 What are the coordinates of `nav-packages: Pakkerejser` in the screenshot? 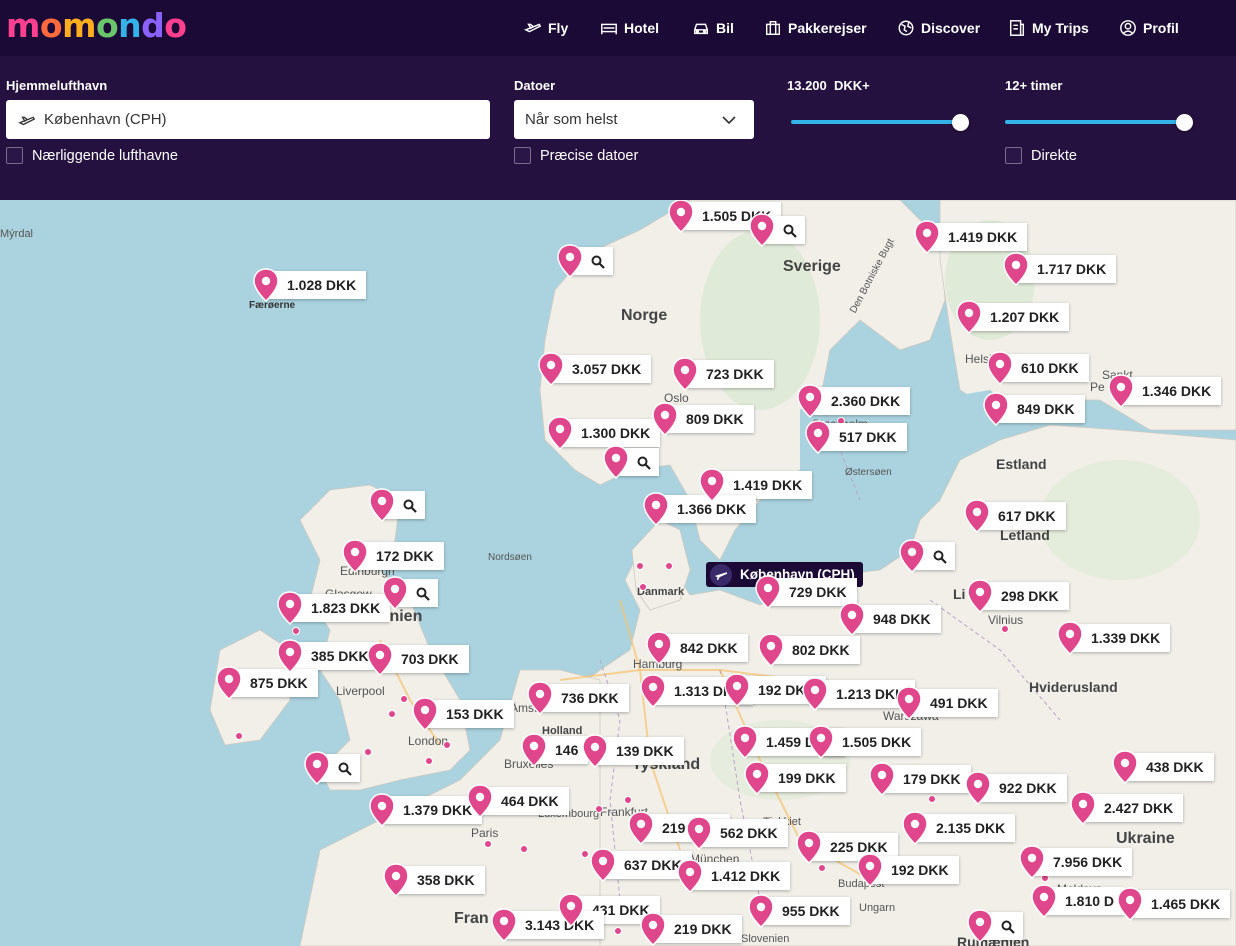 It's located at (815, 28).